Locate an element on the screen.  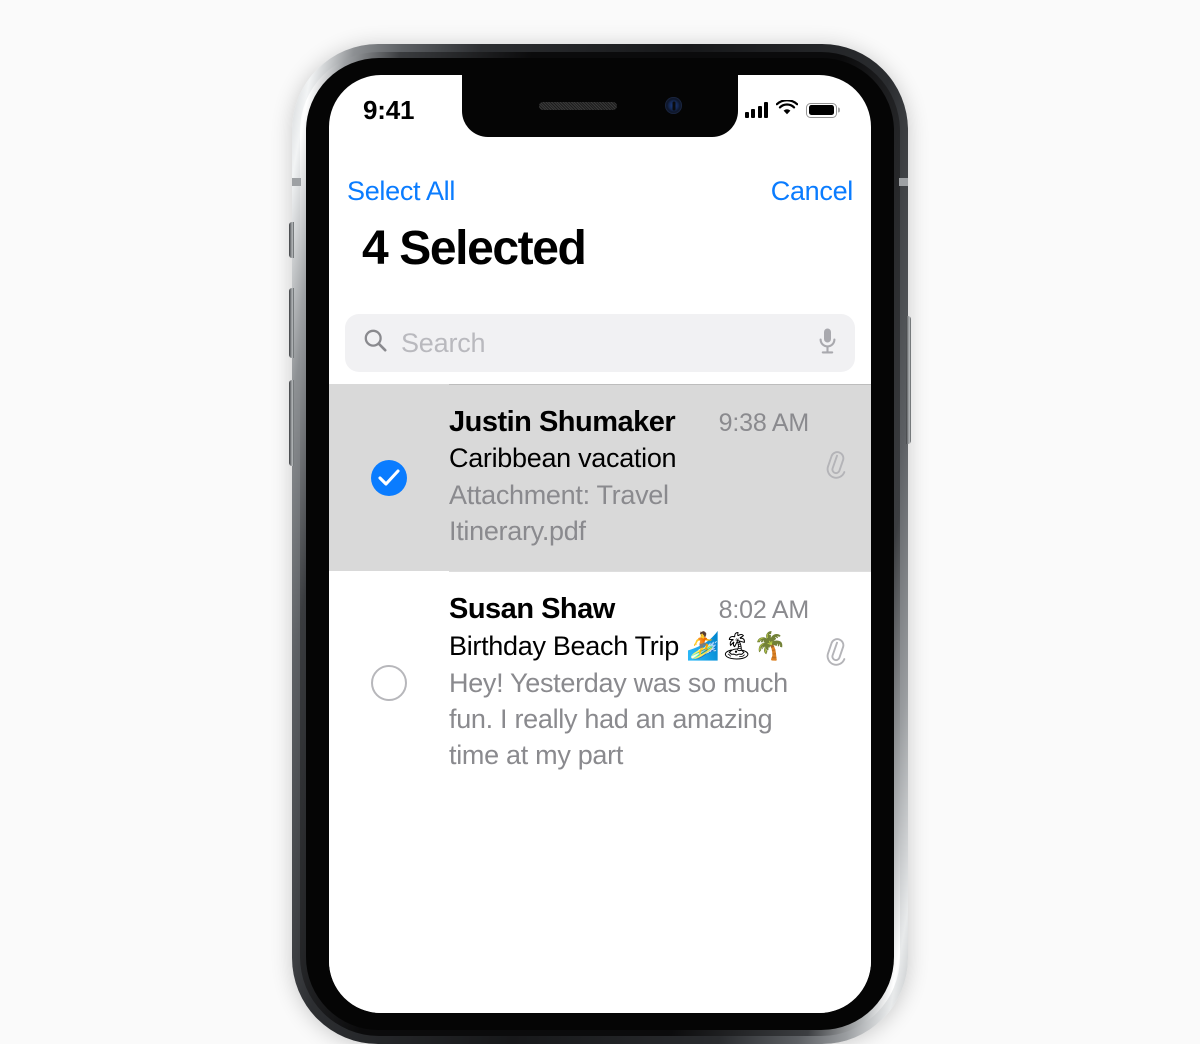
silent-switch is located at coordinates (291, 240).